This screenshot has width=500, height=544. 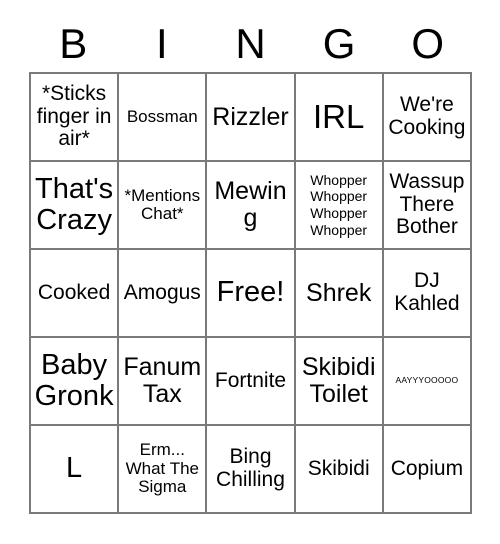 I want to click on bingo-cell-label: Free!, so click(x=250, y=292).